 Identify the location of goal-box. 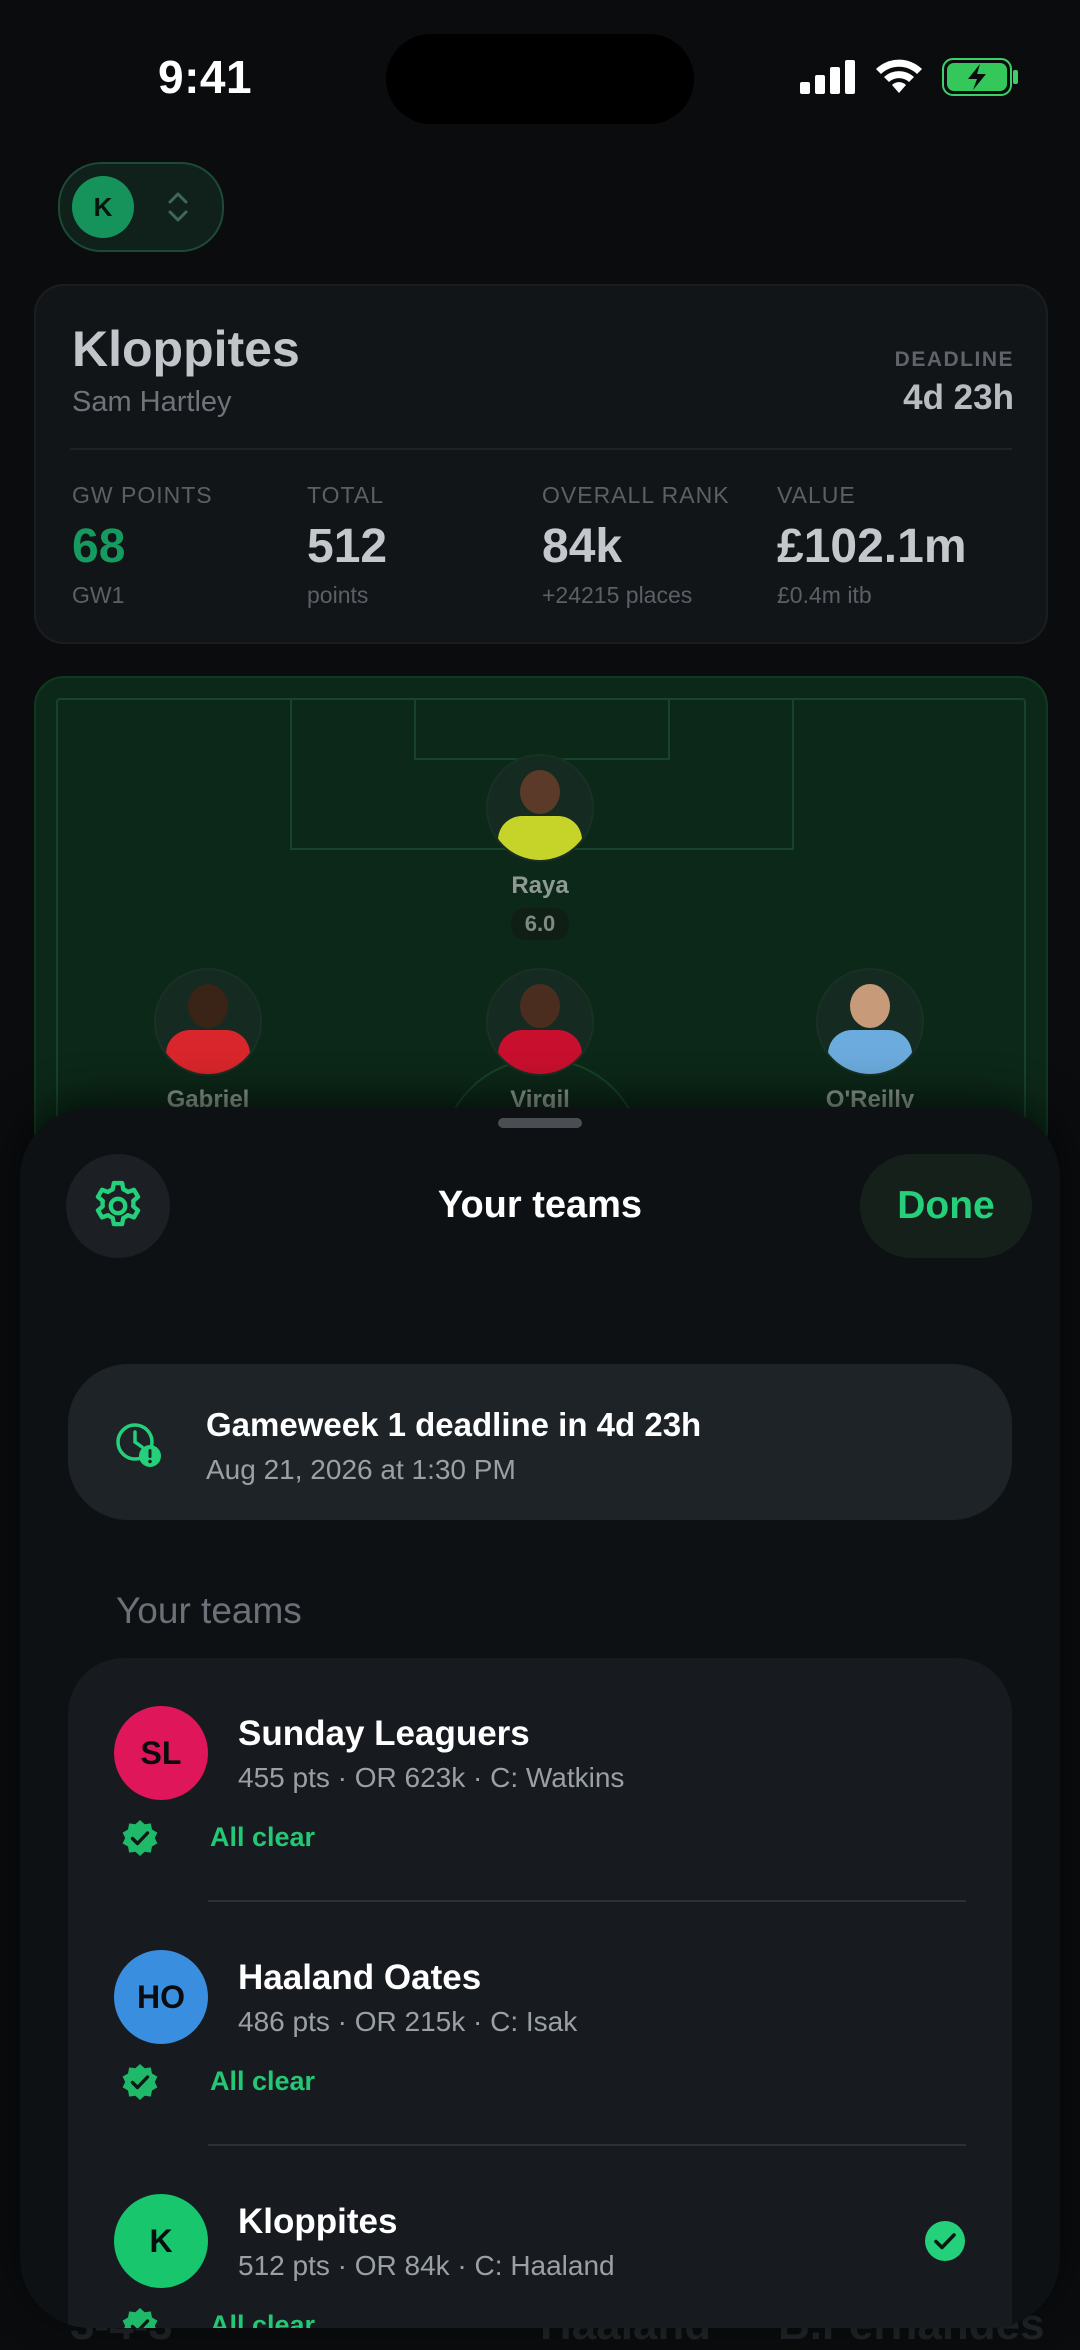
(542, 729).